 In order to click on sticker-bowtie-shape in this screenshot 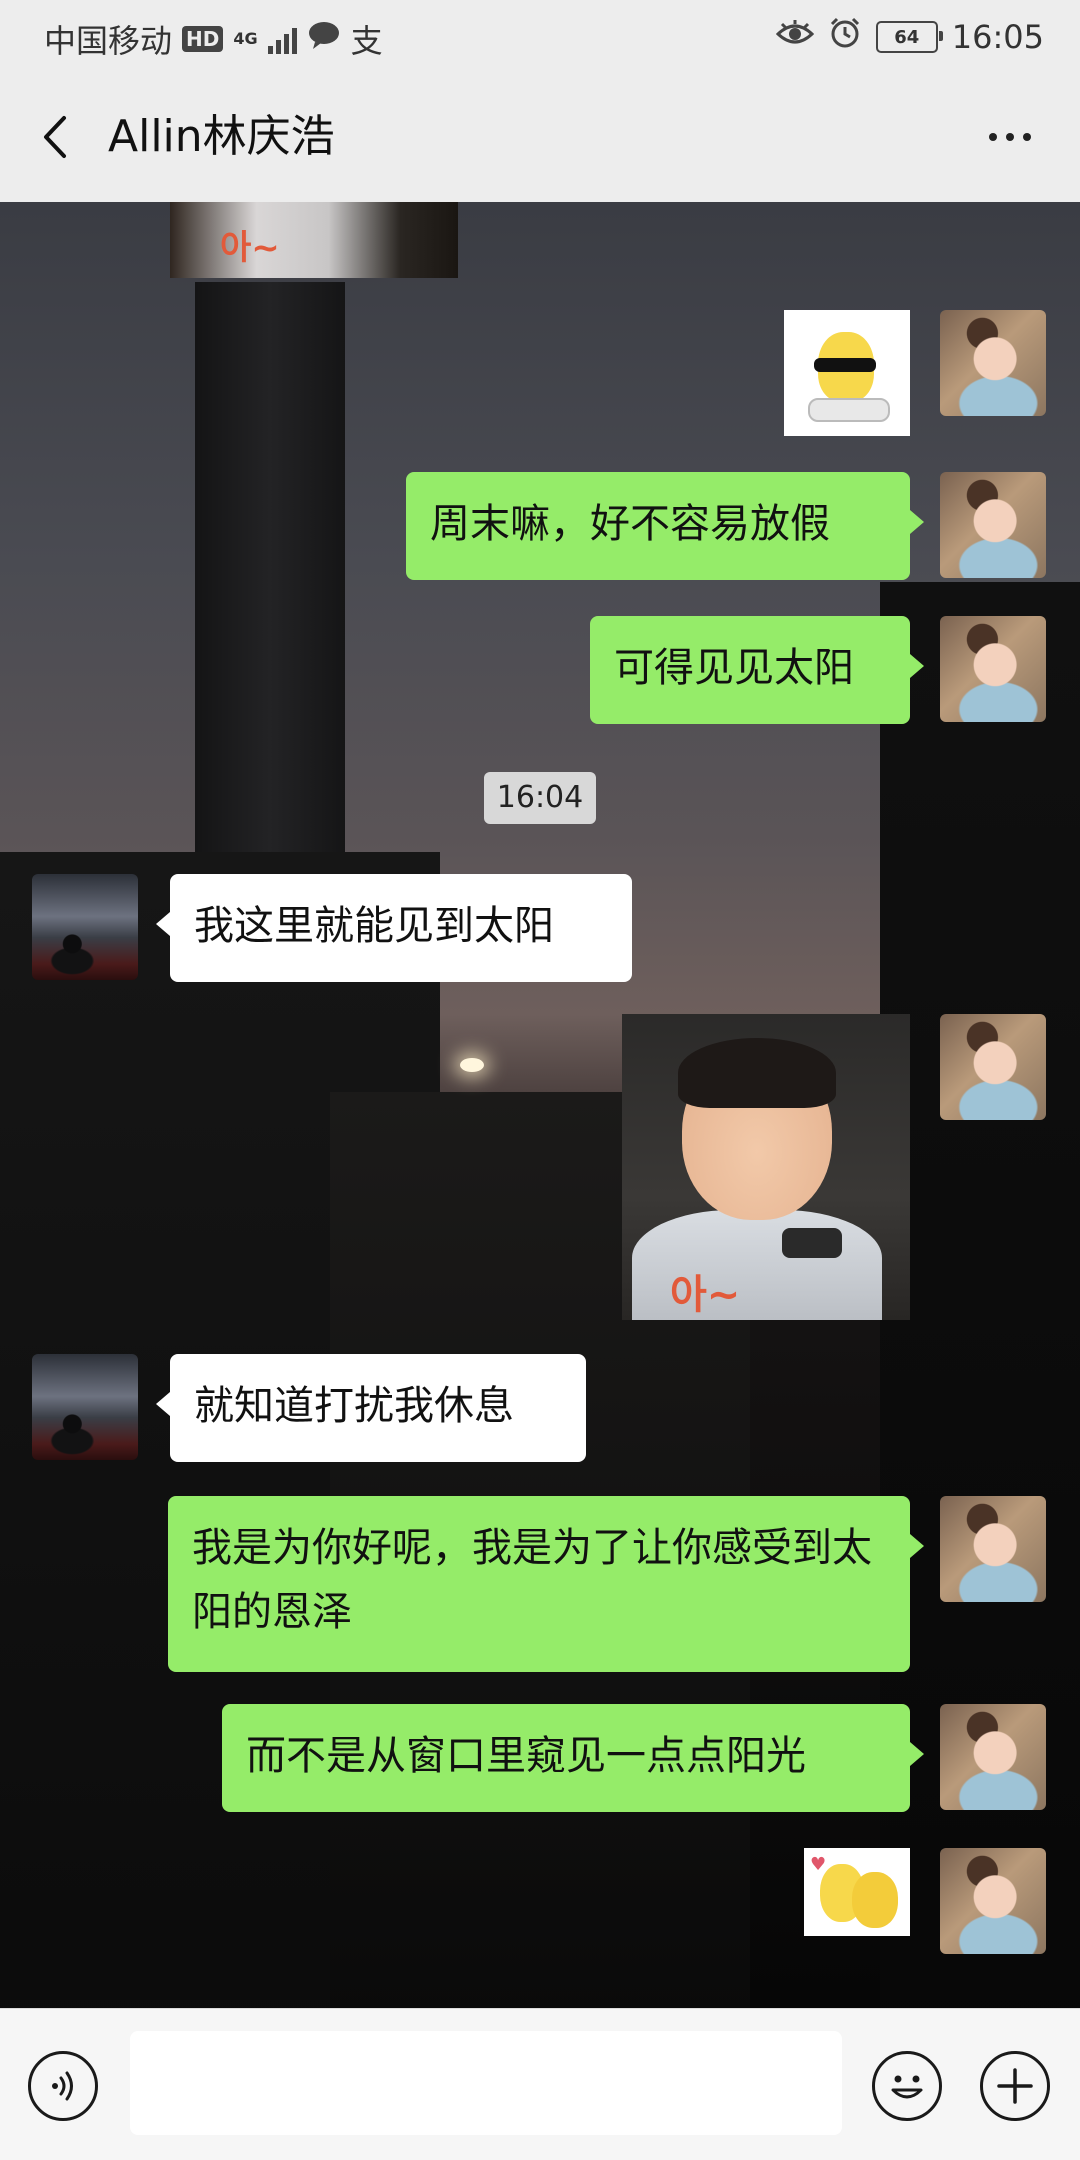, I will do `click(812, 1243)`.